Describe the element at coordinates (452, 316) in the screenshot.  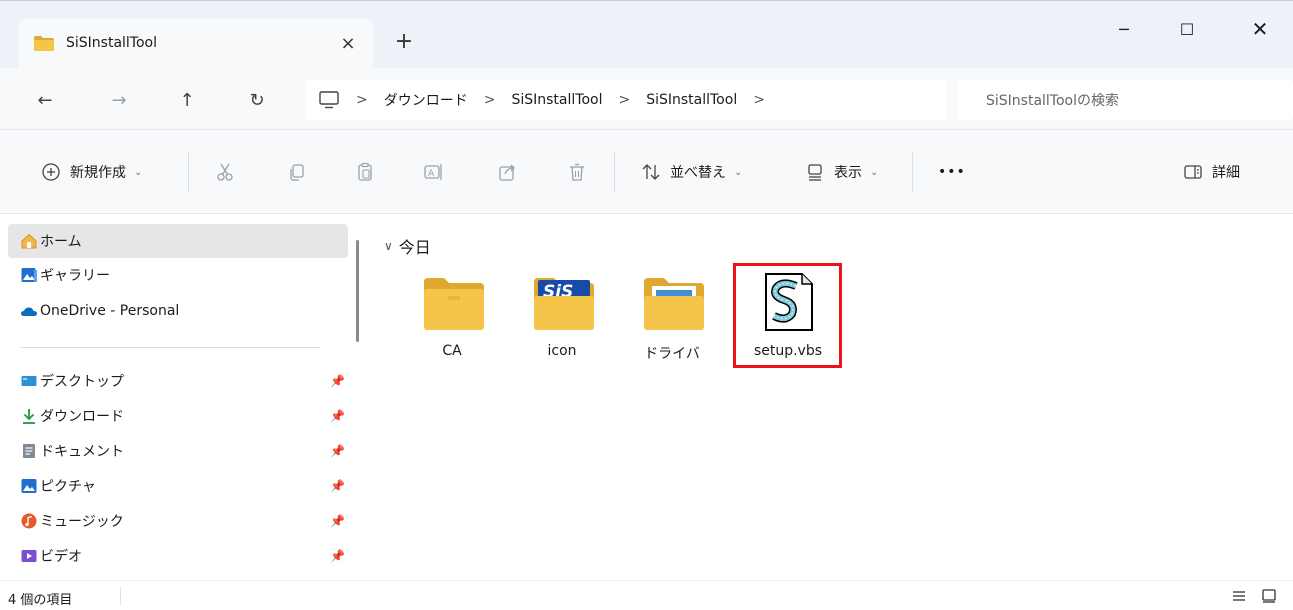
I see `file-item-ca: CA` at that location.